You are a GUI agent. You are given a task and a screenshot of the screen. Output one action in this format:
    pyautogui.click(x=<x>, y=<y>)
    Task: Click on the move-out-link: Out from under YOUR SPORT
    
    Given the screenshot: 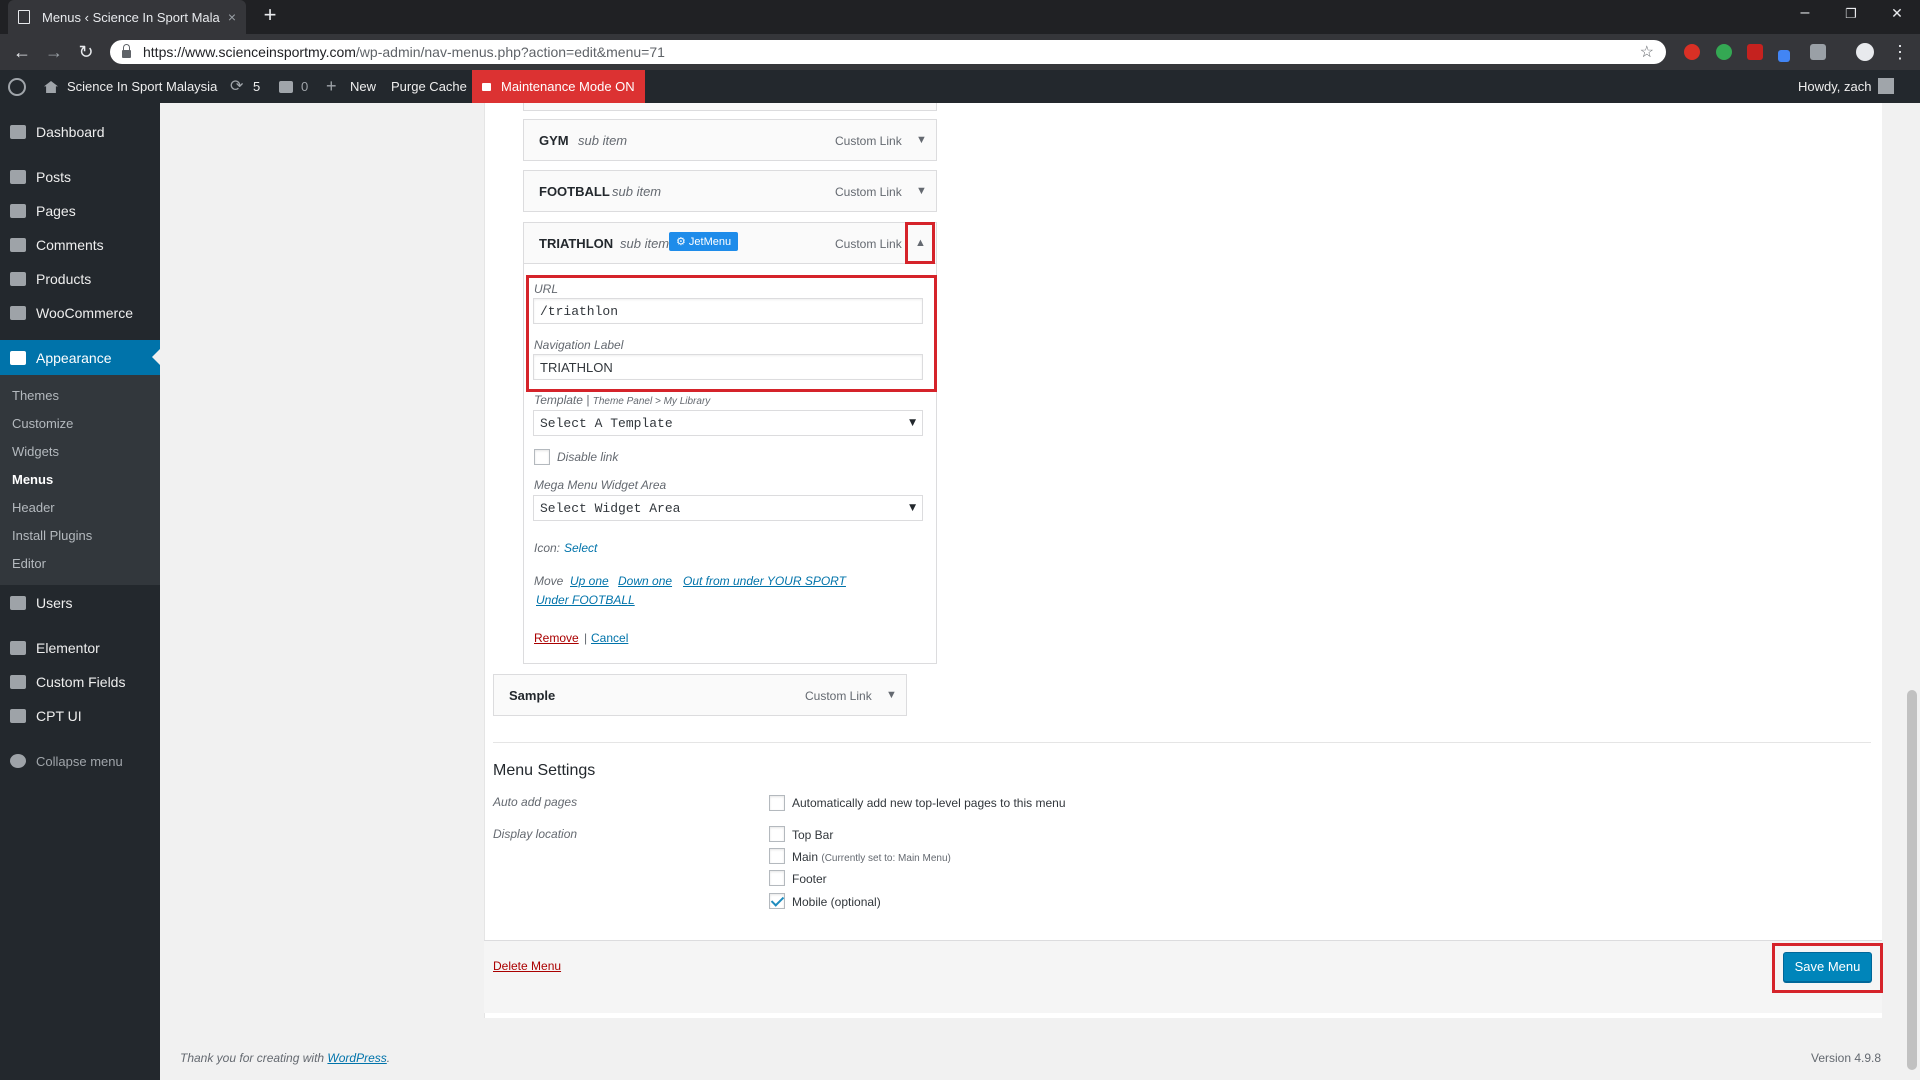 What is the action you would take?
    pyautogui.click(x=764, y=581)
    